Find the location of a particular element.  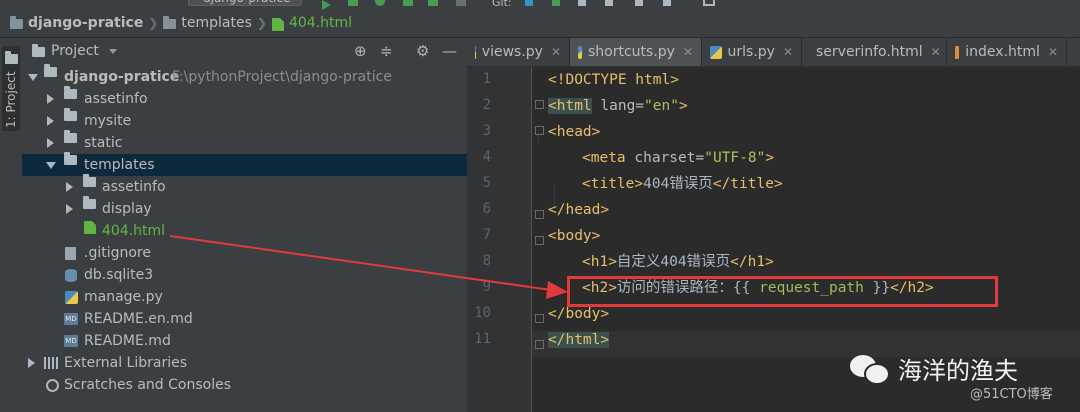

watermark-source: @51CTO博客 is located at coordinates (1011, 394).